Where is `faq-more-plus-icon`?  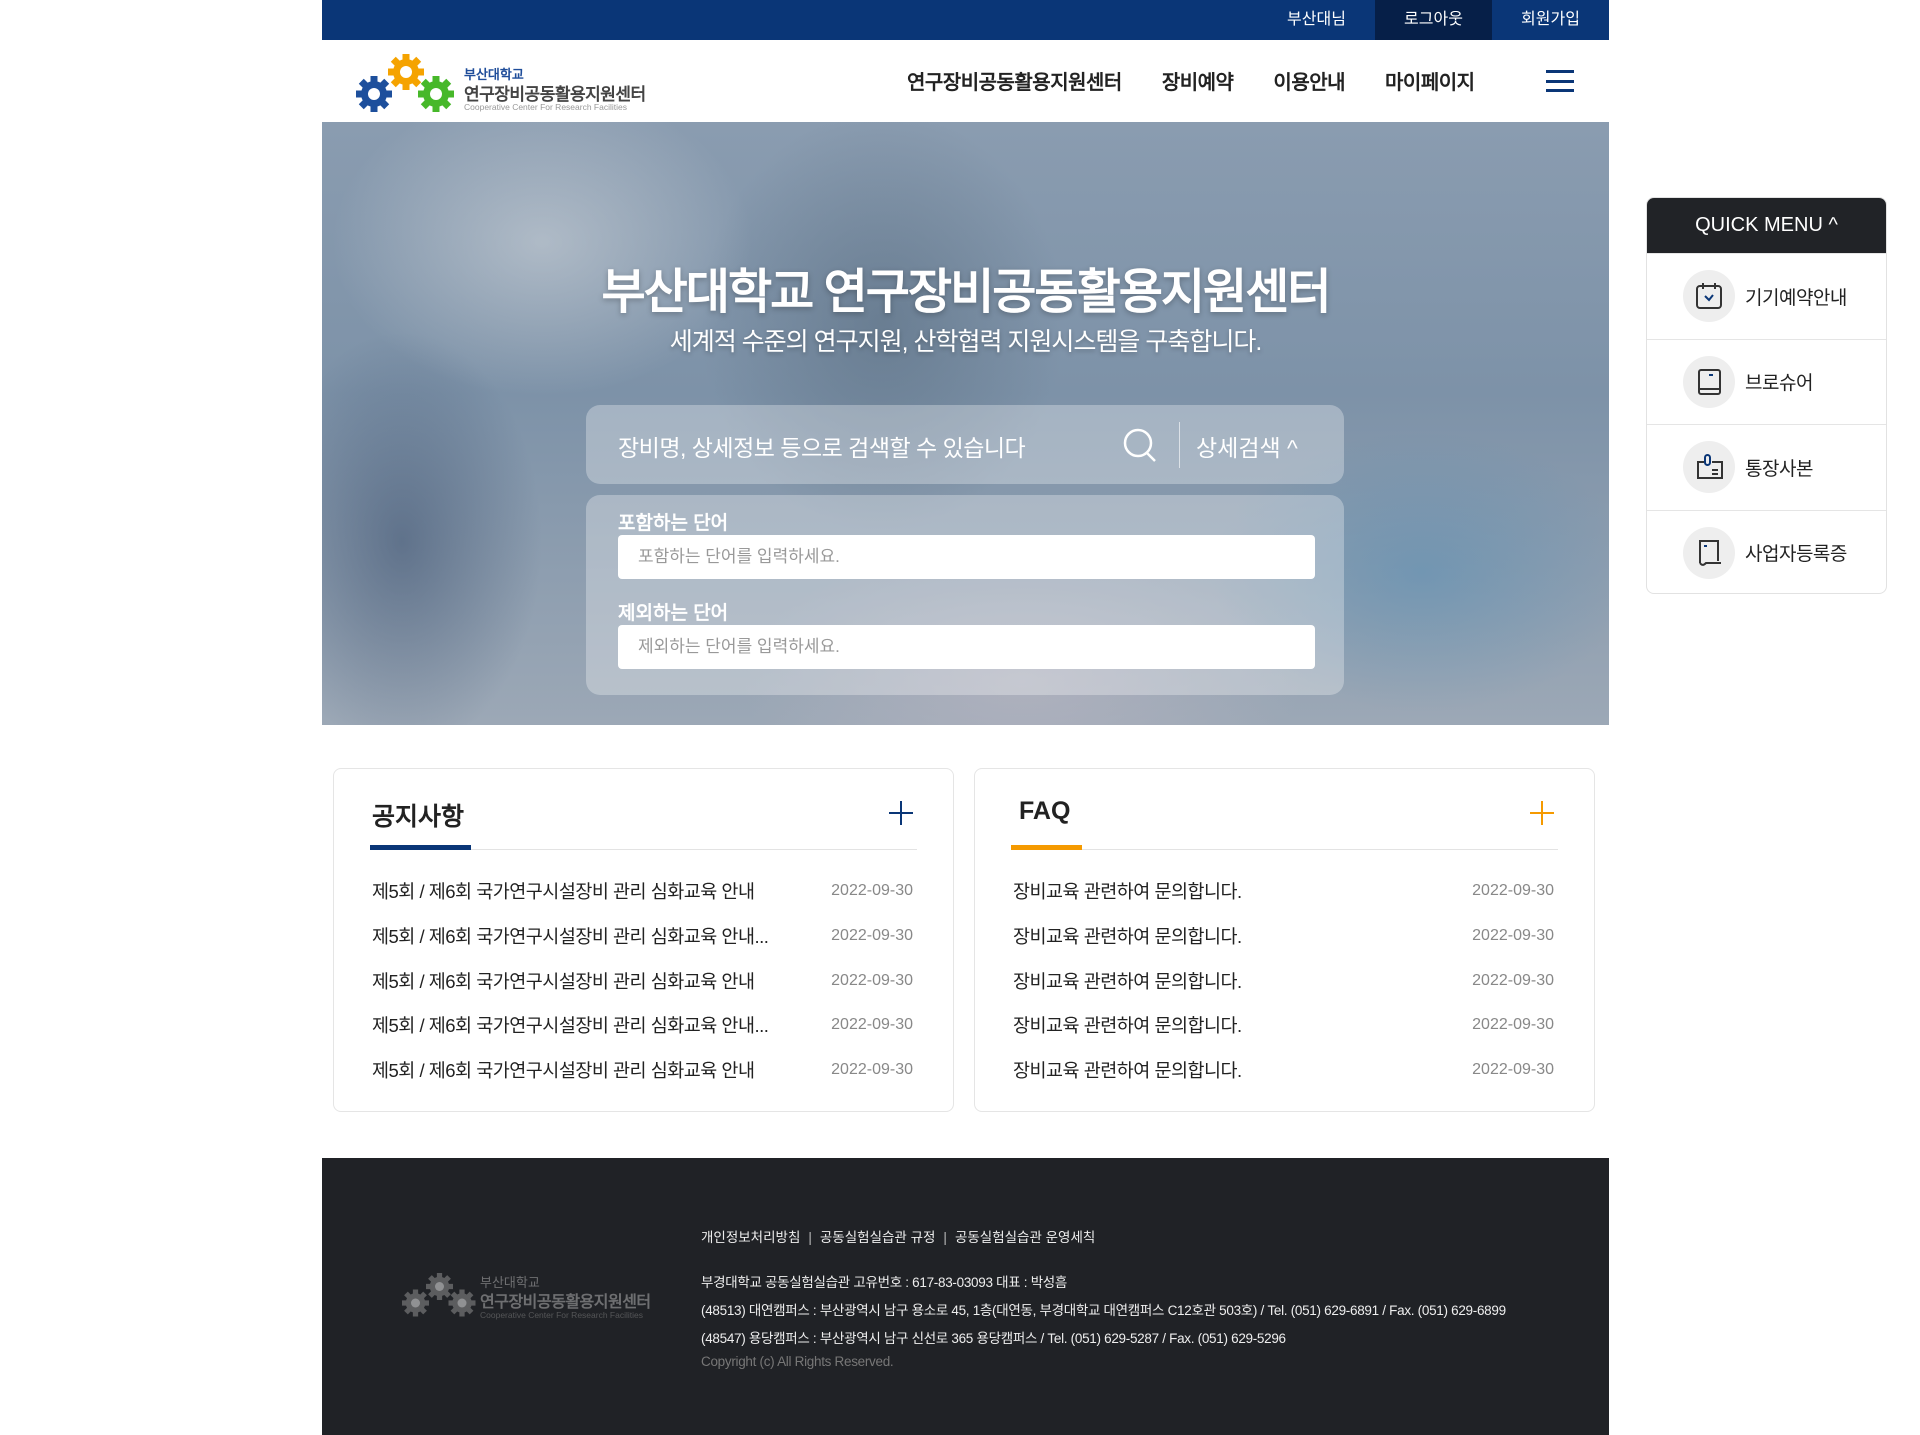 faq-more-plus-icon is located at coordinates (1542, 813).